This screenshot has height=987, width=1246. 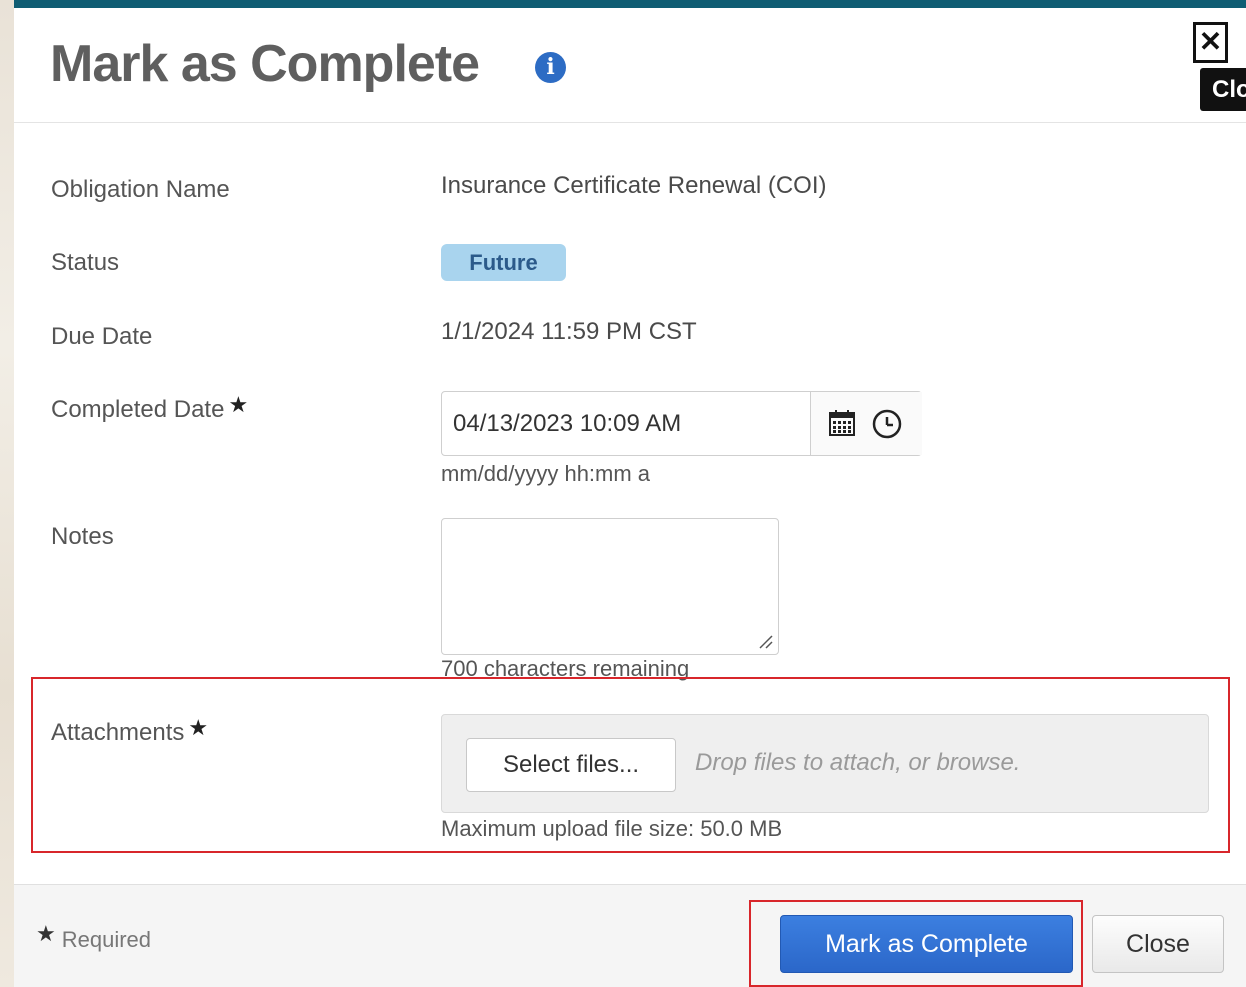 What do you see at coordinates (85, 262) in the screenshot?
I see `status-label: Status` at bounding box center [85, 262].